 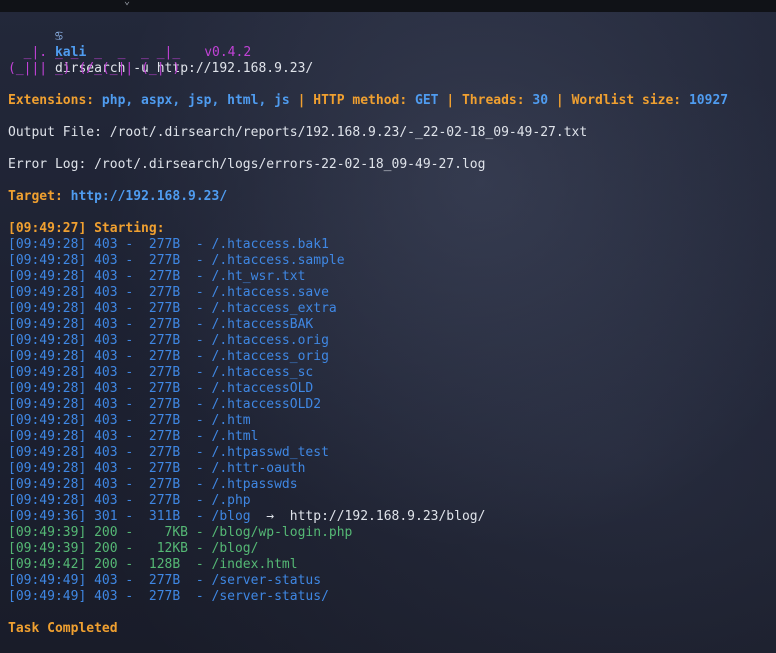 I want to click on result-text: [09:49:28] 403 - 277B - /.htm, so click(x=129, y=420).